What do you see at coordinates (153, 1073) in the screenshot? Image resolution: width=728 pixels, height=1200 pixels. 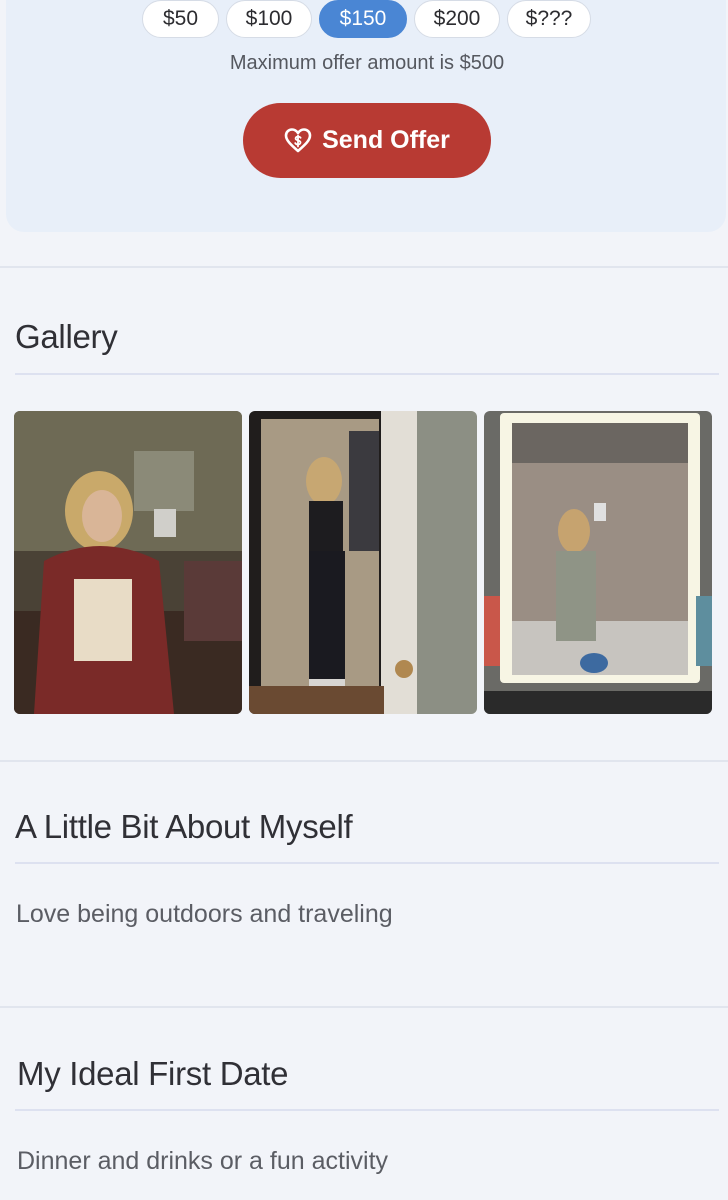 I see `first-date-title: My Ideal First Date` at bounding box center [153, 1073].